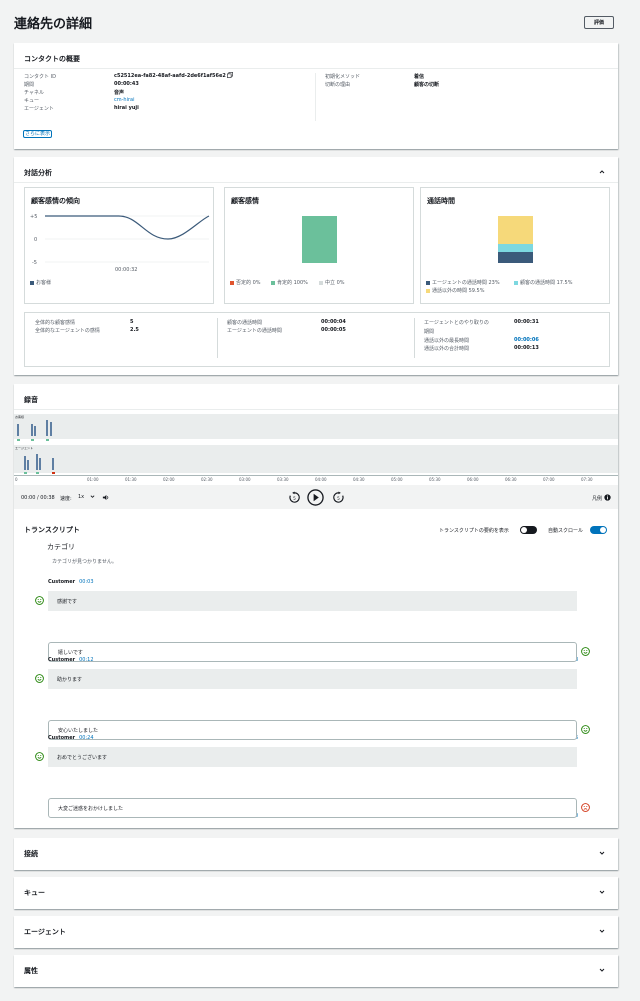  Describe the element at coordinates (427, 85) in the screenshot. I see `summary-value: 顧客の切断` at that location.